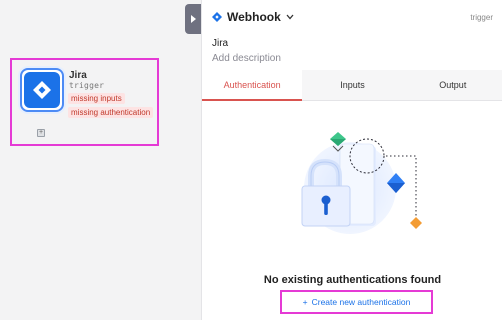 The height and width of the screenshot is (320, 502). I want to click on panel-tabs: Authentication Inputs Output, so click(352, 85).